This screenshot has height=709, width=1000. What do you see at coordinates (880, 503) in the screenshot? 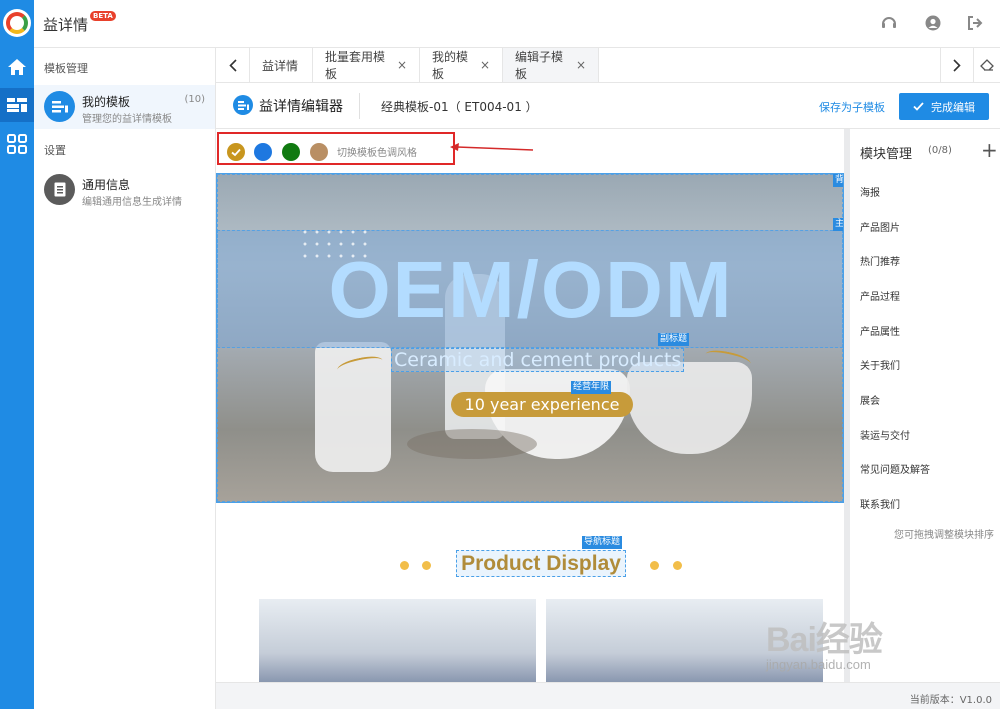
I see `module-item: 联系我们` at bounding box center [880, 503].